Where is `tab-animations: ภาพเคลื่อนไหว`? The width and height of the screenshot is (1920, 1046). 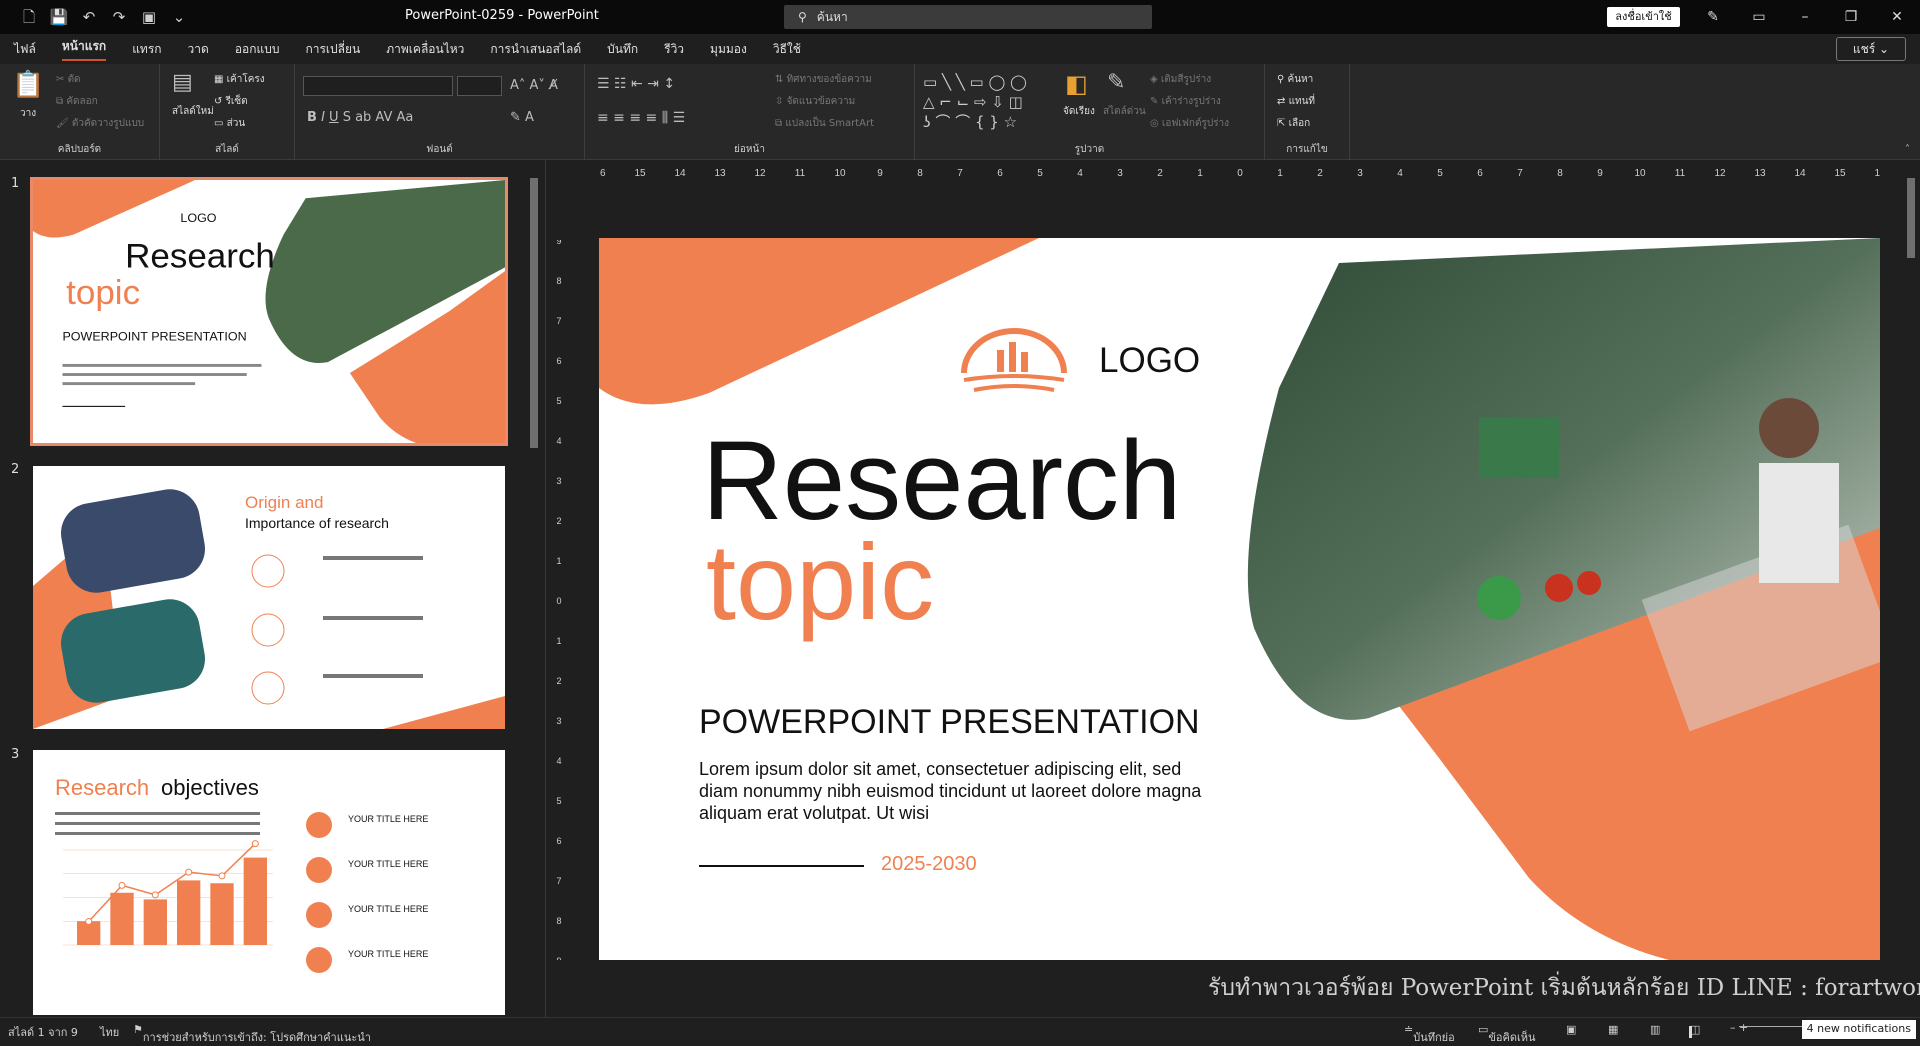
tab-animations: ภาพเคลื่อนไหว is located at coordinates (425, 49).